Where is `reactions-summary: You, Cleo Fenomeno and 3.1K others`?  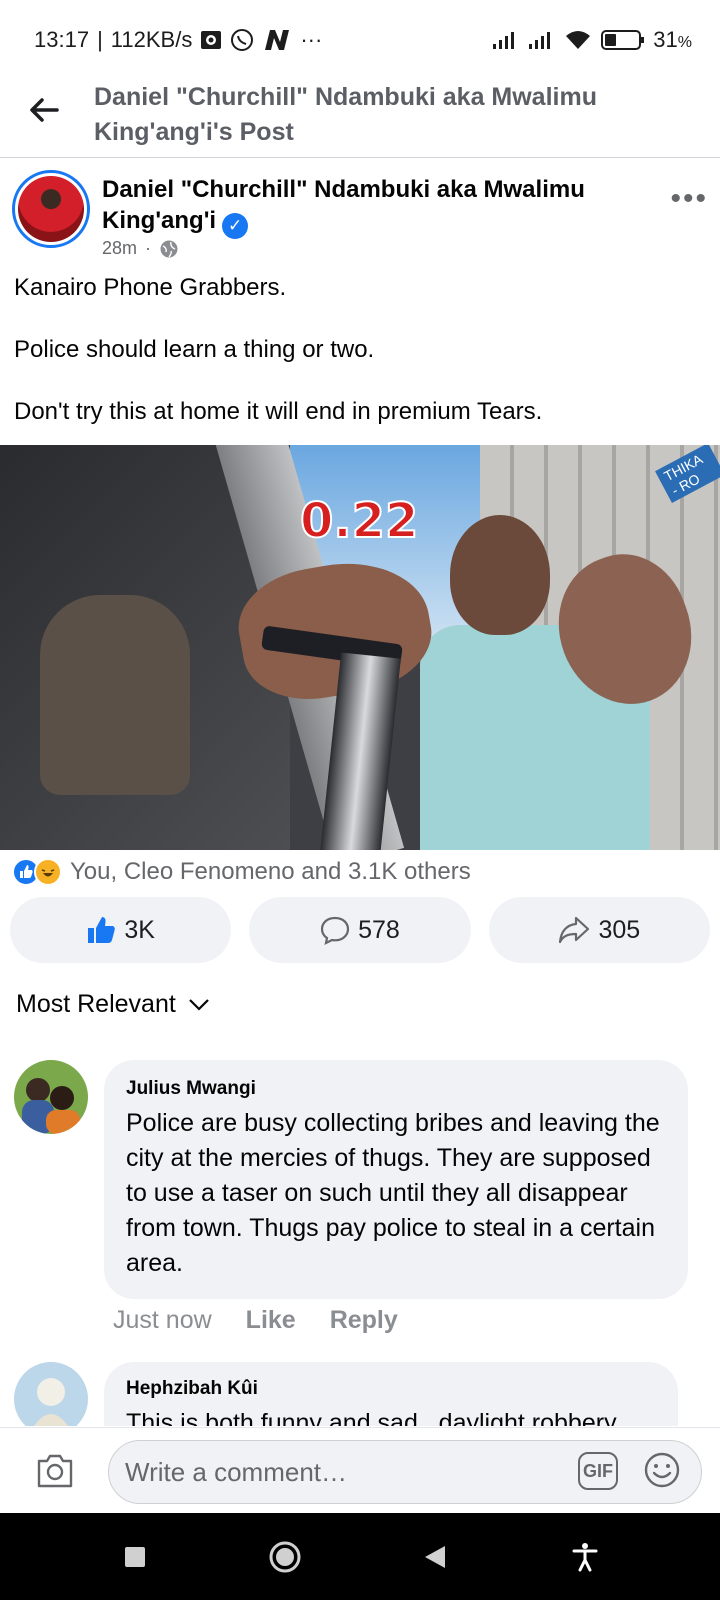
reactions-summary: You, Cleo Fenomeno and 3.1K others is located at coordinates (241, 872).